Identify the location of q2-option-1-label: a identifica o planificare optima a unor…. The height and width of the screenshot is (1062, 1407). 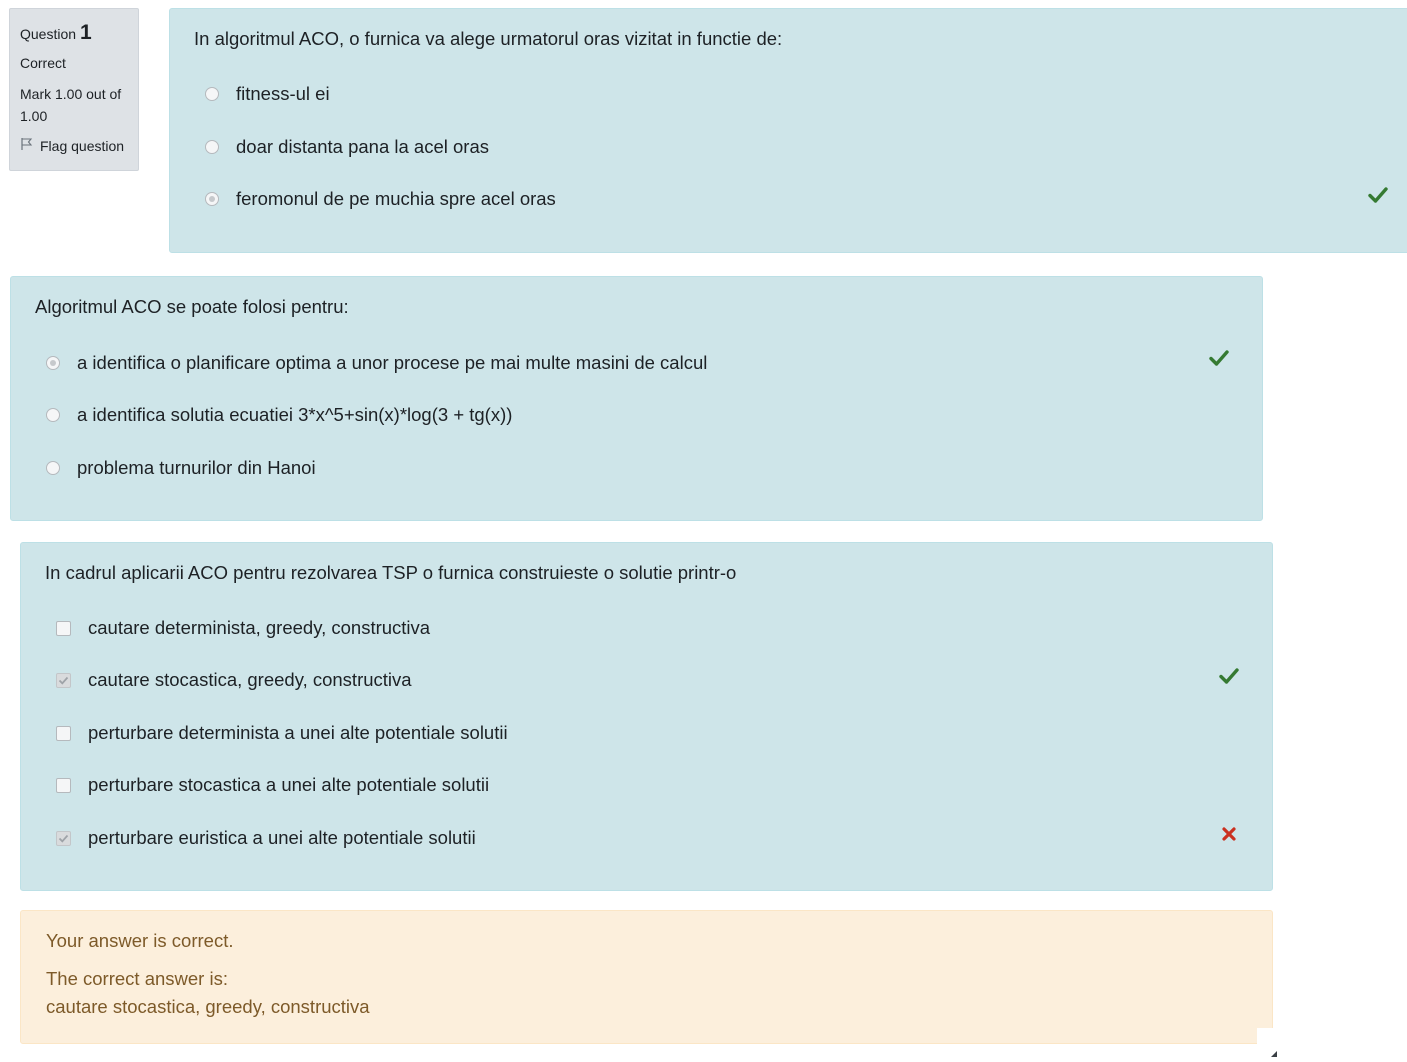
(392, 362).